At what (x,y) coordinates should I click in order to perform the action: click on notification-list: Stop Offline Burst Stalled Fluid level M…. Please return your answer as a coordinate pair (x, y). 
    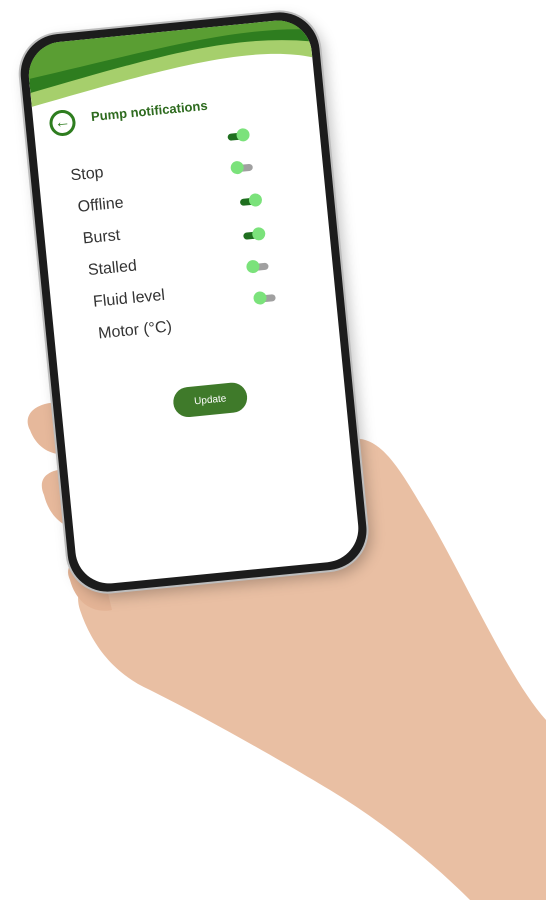
    Looking at the image, I should click on (193, 240).